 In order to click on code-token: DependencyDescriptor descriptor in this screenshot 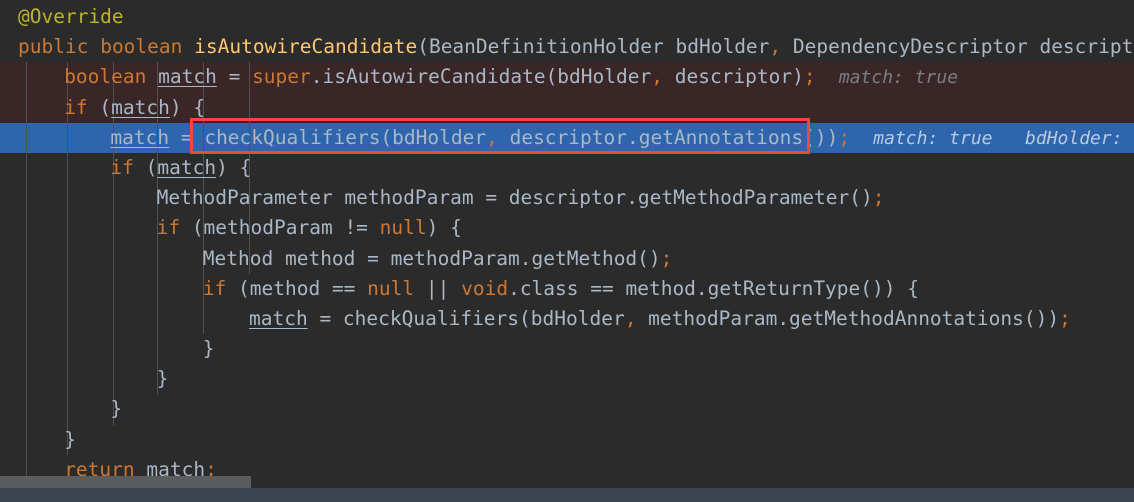, I will do `click(957, 47)`.